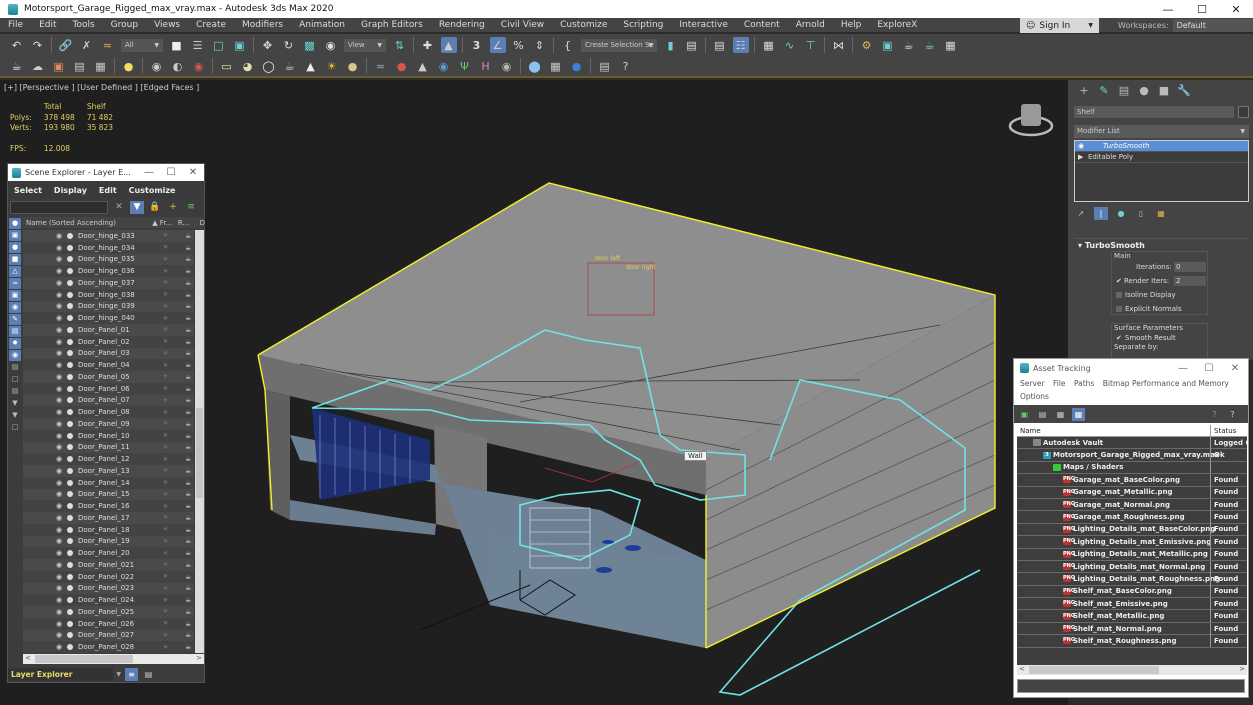  Describe the element at coordinates (15, 415) in the screenshot. I see `funnel-icon: ▼` at that location.